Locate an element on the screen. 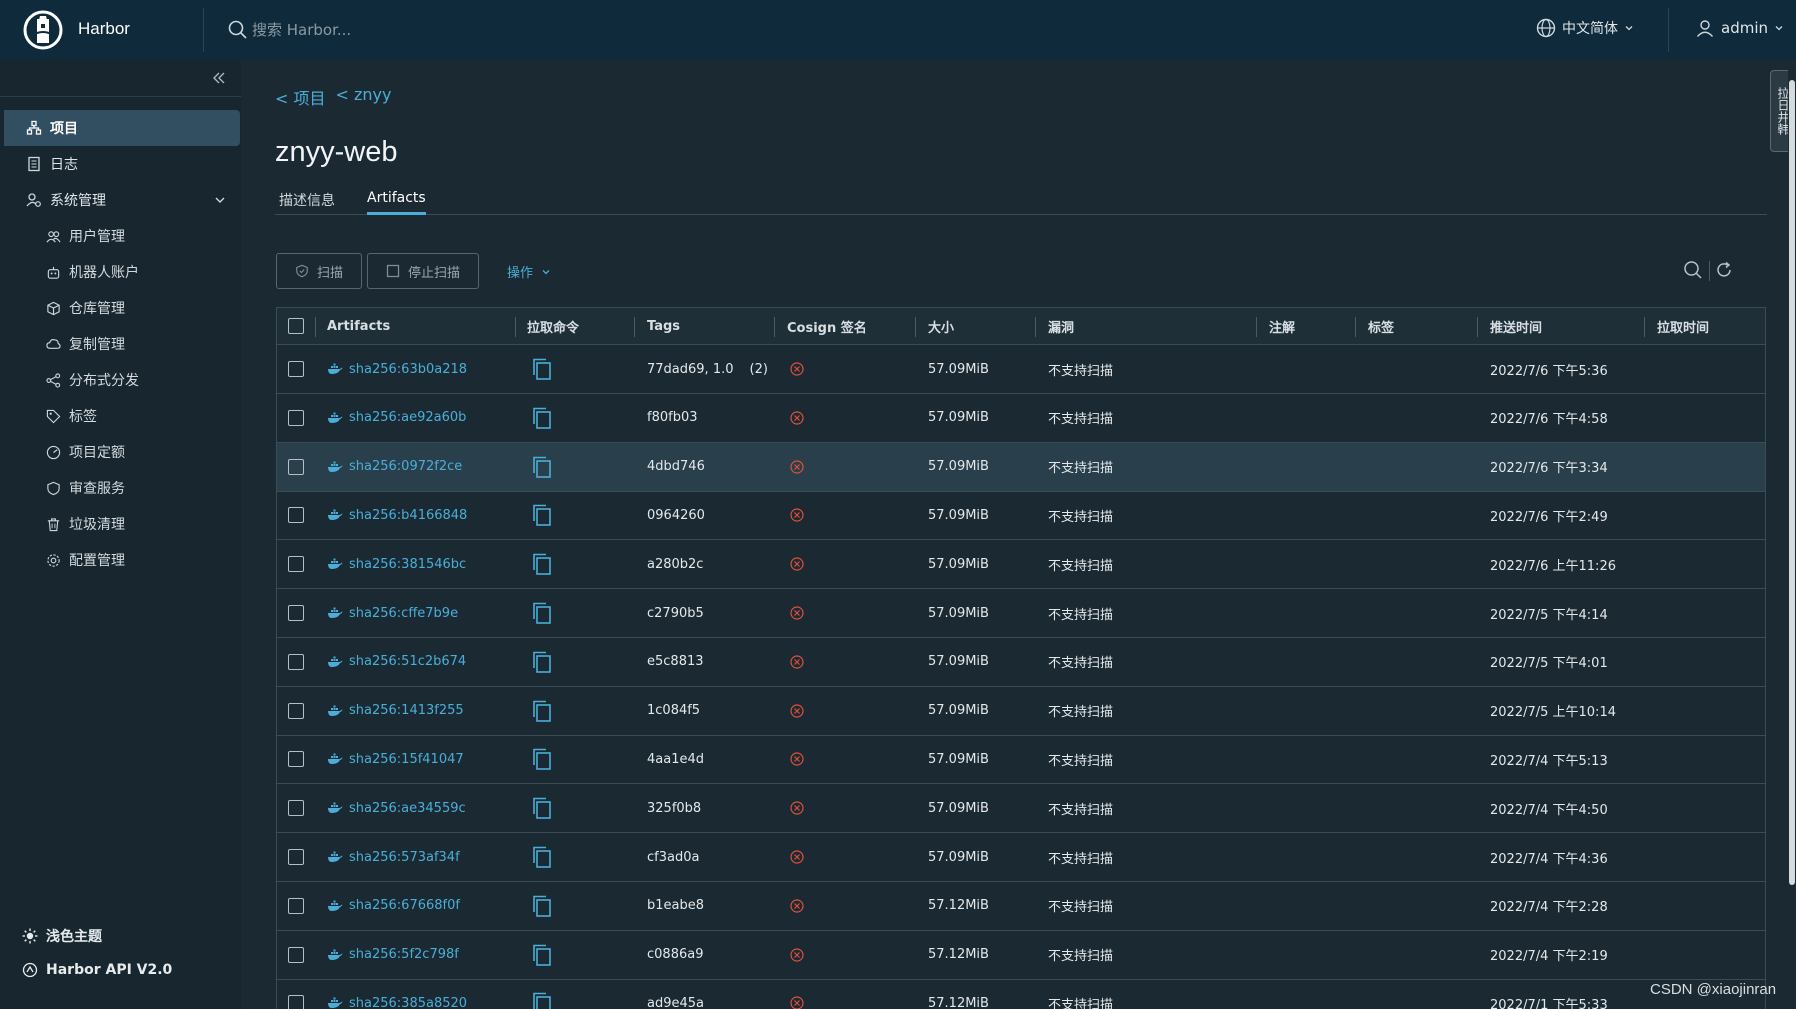  col-pull-time: 拉取时间 is located at coordinates (1683, 326).